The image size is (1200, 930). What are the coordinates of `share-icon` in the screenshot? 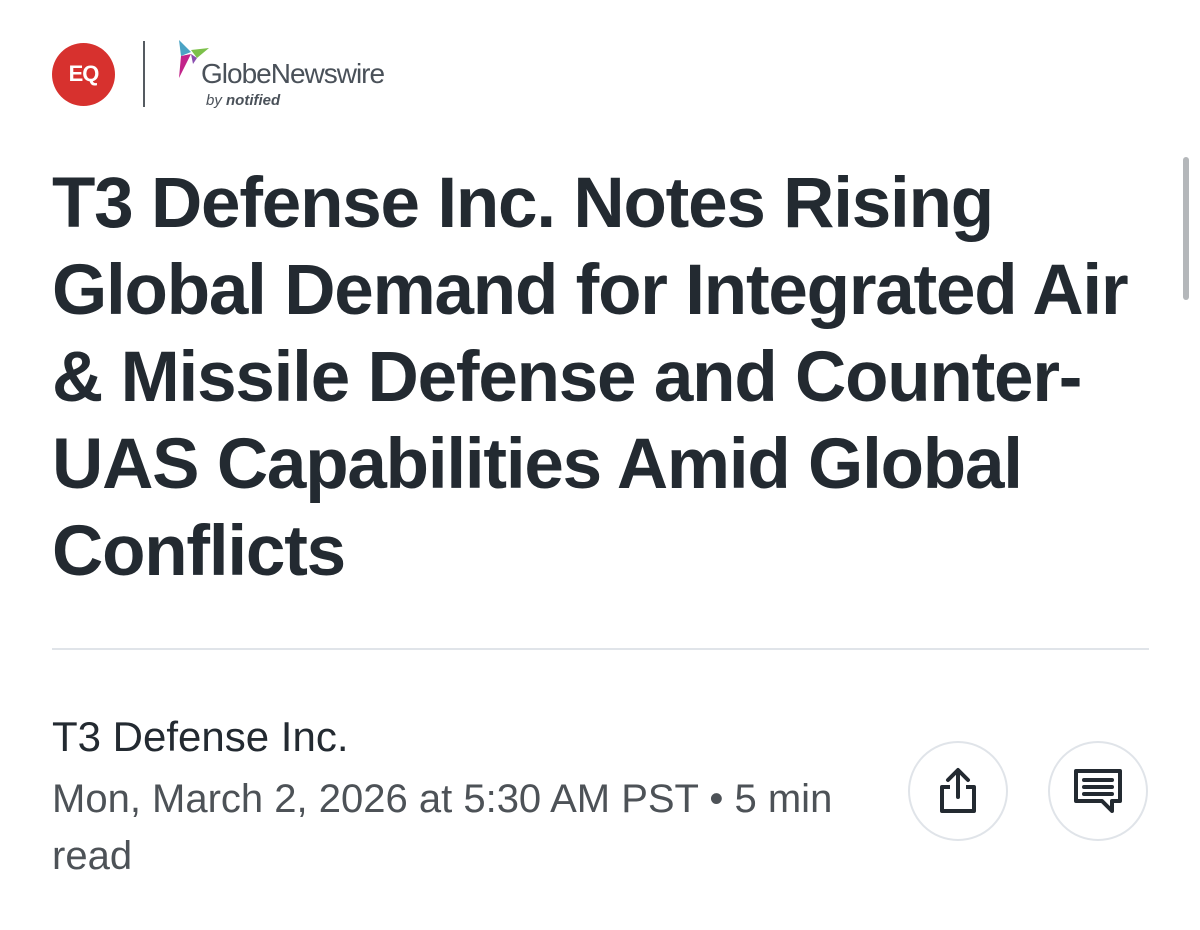 It's located at (958, 790).